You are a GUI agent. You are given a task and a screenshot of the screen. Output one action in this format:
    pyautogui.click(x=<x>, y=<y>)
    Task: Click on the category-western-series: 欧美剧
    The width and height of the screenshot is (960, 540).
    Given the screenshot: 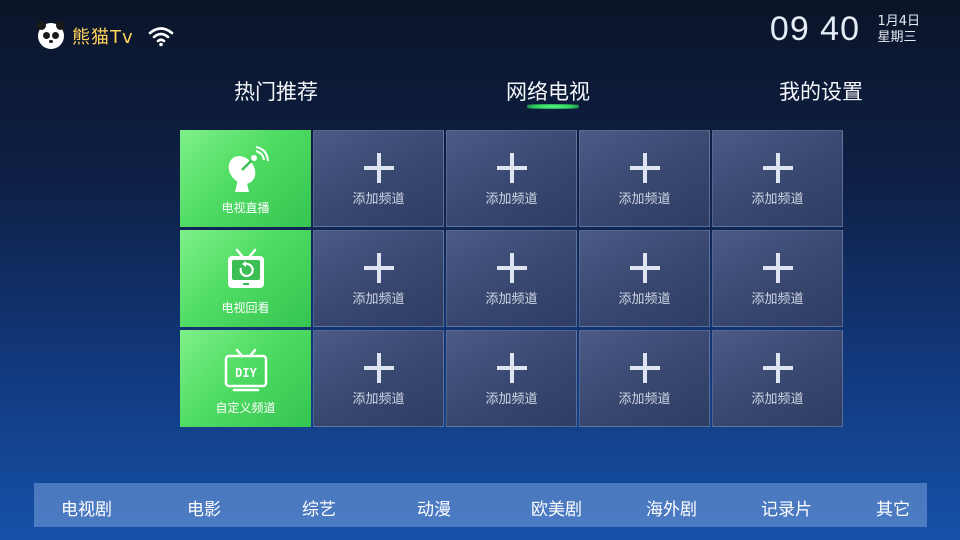 What is the action you would take?
    pyautogui.click(x=556, y=507)
    